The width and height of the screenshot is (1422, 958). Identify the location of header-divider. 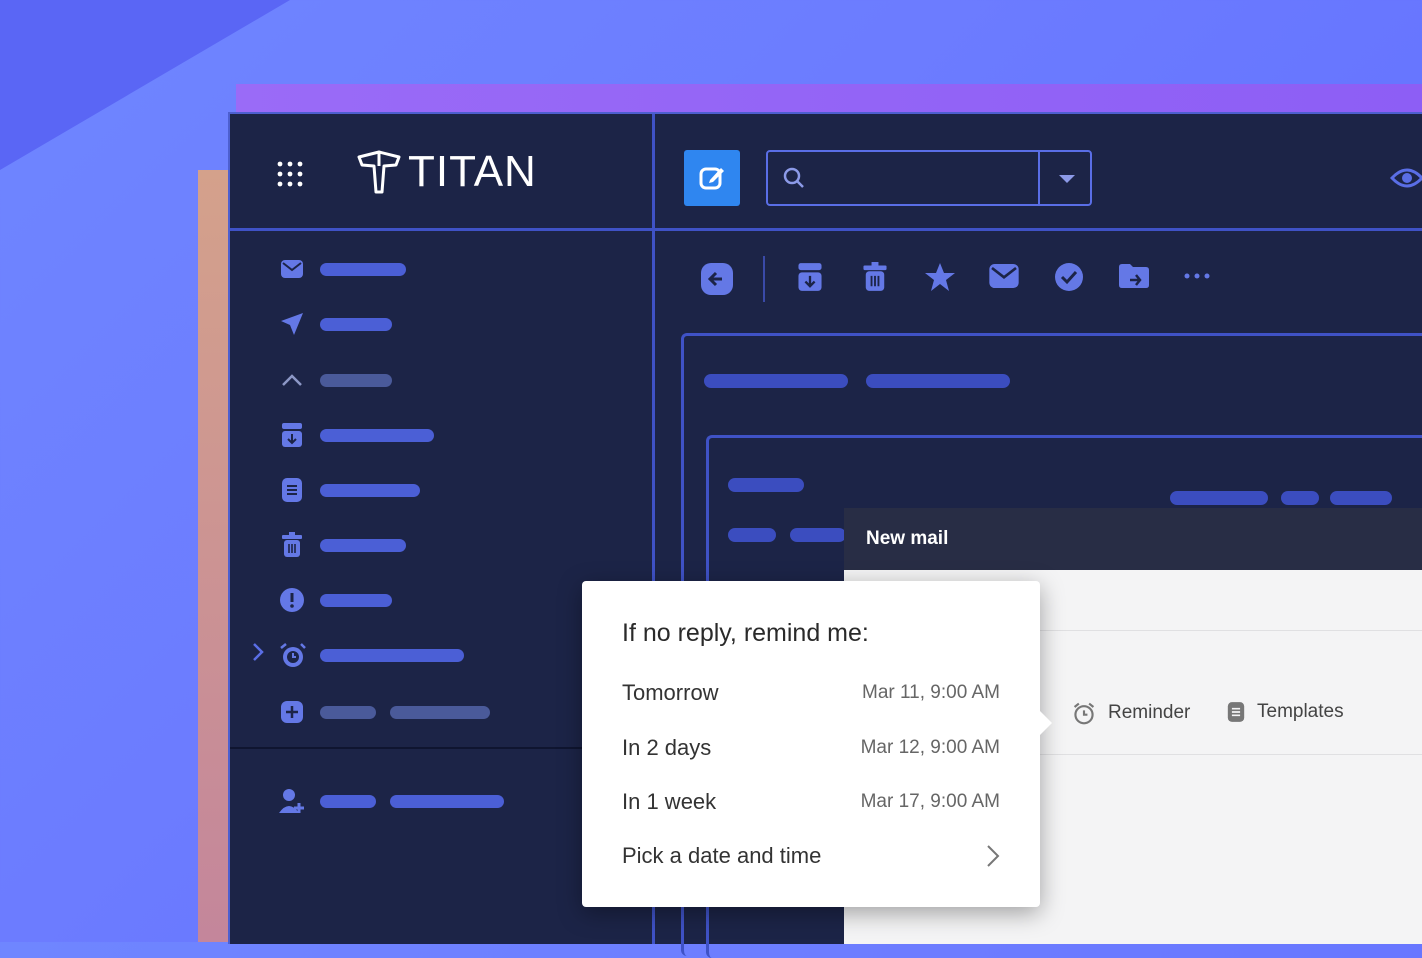
(826, 229).